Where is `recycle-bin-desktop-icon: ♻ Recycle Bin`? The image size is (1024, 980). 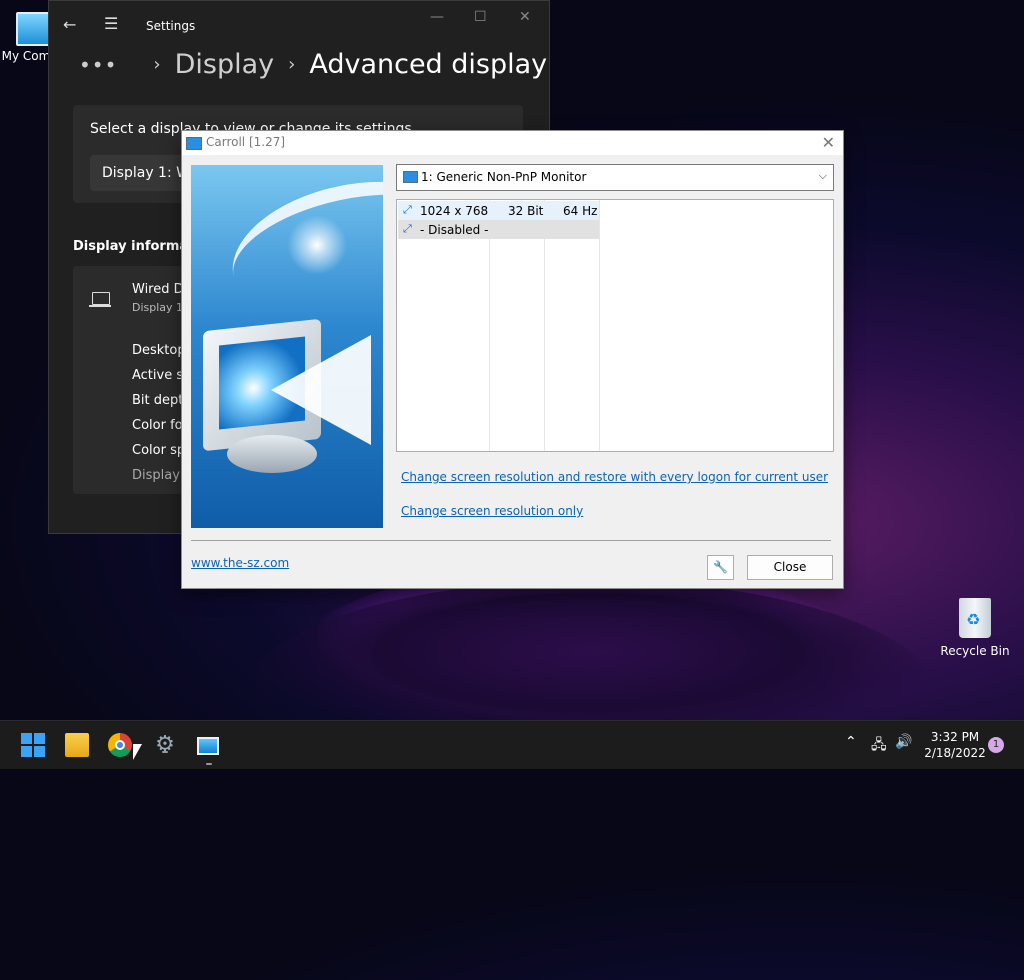
recycle-bin-desktop-icon: ♻ Recycle Bin is located at coordinates (975, 628).